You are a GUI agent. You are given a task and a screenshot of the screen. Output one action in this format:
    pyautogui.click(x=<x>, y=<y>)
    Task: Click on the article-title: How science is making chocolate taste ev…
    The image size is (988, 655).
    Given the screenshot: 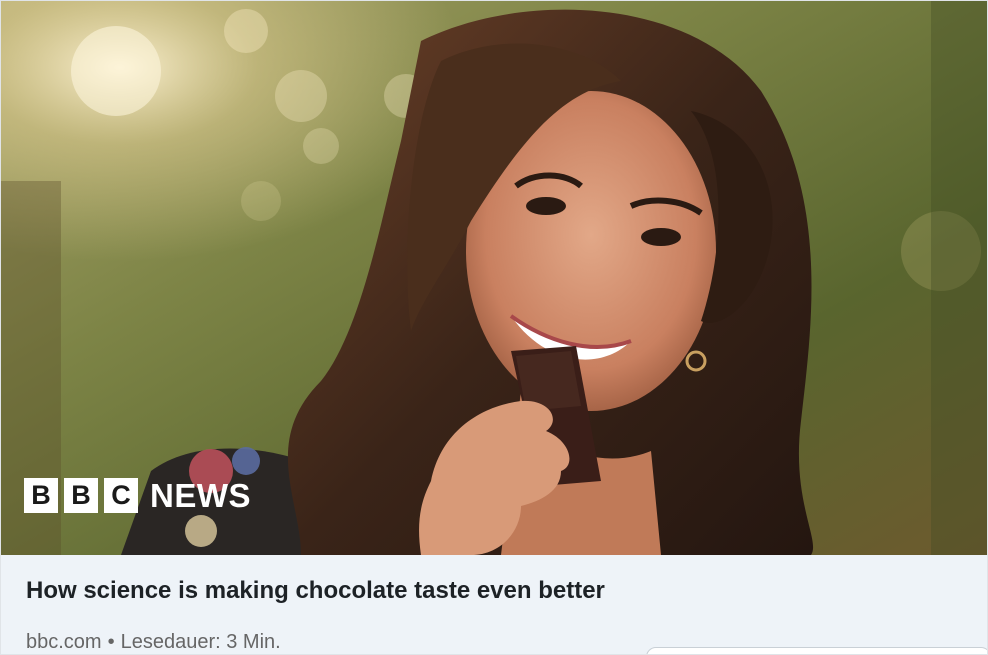 What is the action you would take?
    pyautogui.click(x=315, y=591)
    